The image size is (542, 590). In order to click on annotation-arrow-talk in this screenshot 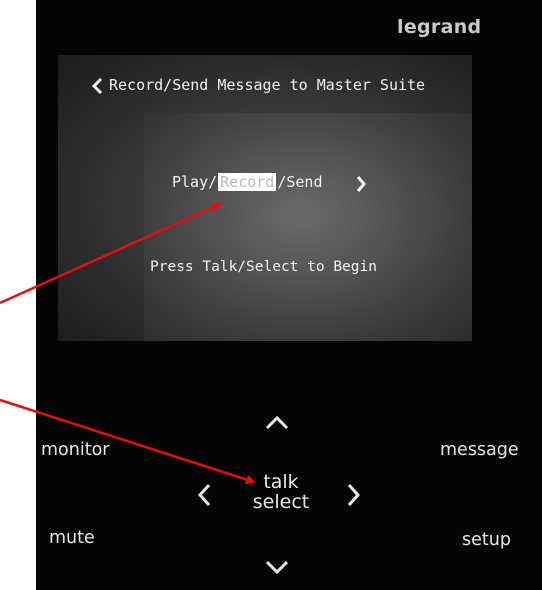, I will do `click(128, 441)`.